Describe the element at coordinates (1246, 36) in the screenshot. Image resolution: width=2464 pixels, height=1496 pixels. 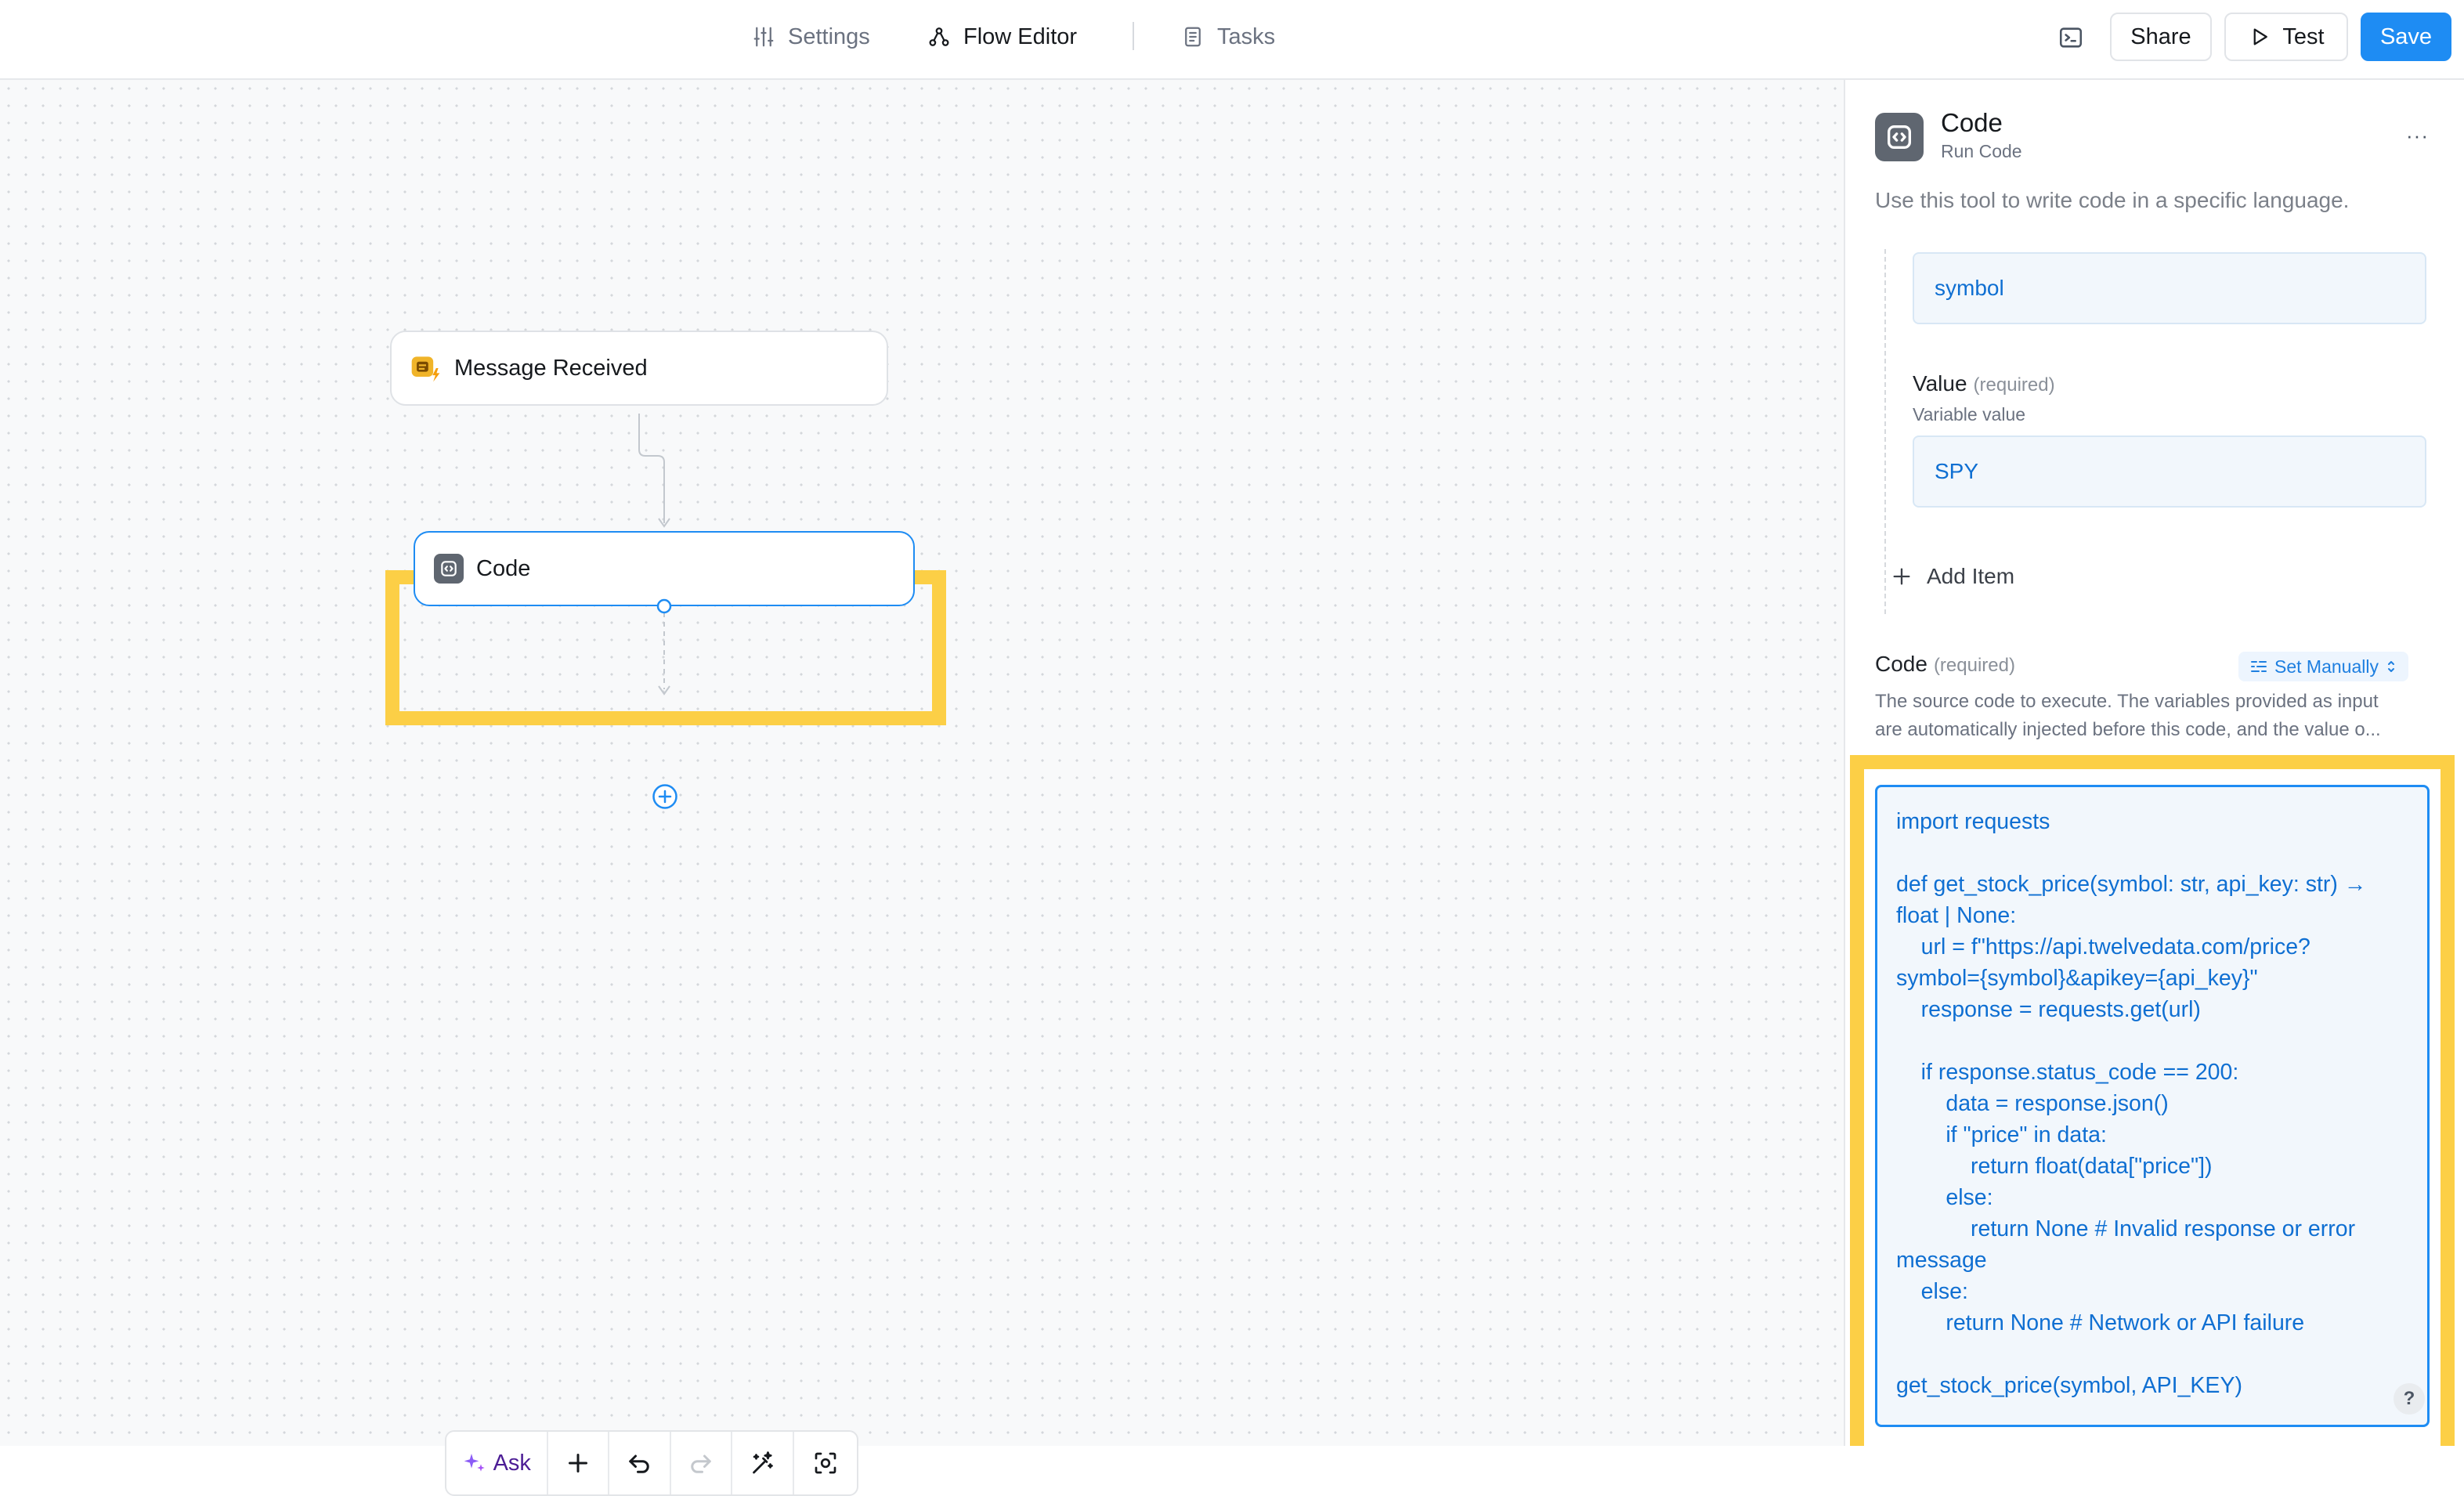
I see `tab-tasks-label: Tasks` at that location.